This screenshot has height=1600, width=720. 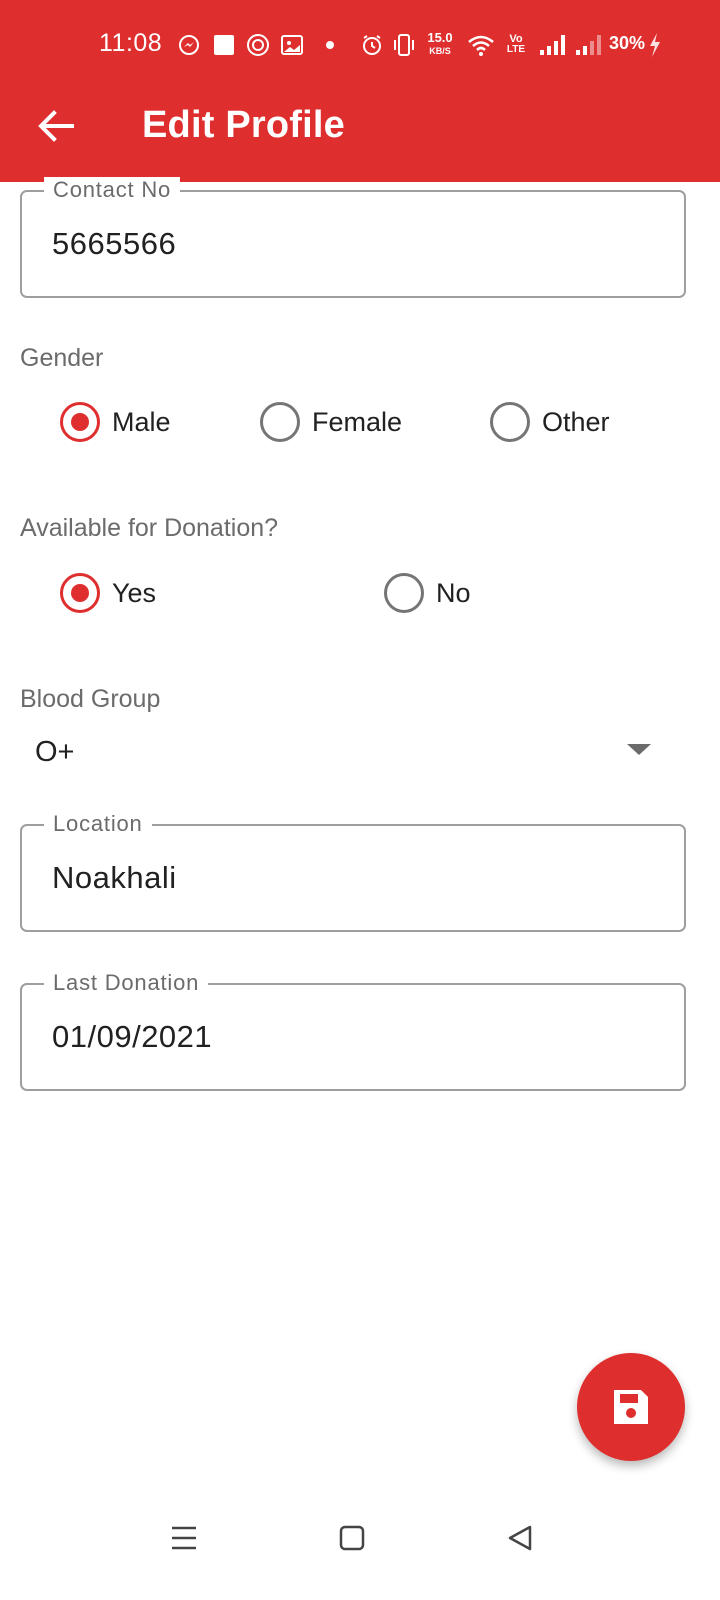 What do you see at coordinates (440, 51) in the screenshot?
I see `net-speed-unit: KB/S` at bounding box center [440, 51].